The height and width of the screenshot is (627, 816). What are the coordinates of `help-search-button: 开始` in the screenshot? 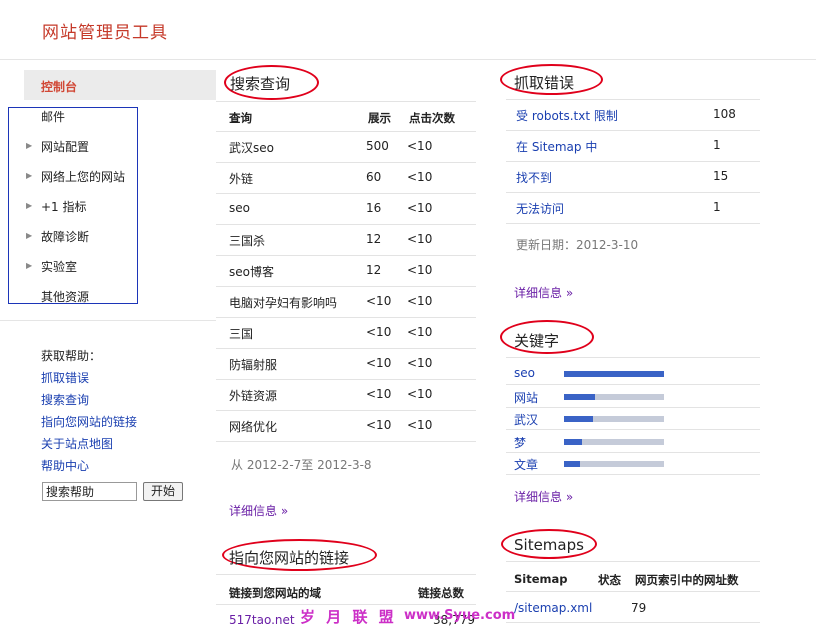 It's located at (163, 491).